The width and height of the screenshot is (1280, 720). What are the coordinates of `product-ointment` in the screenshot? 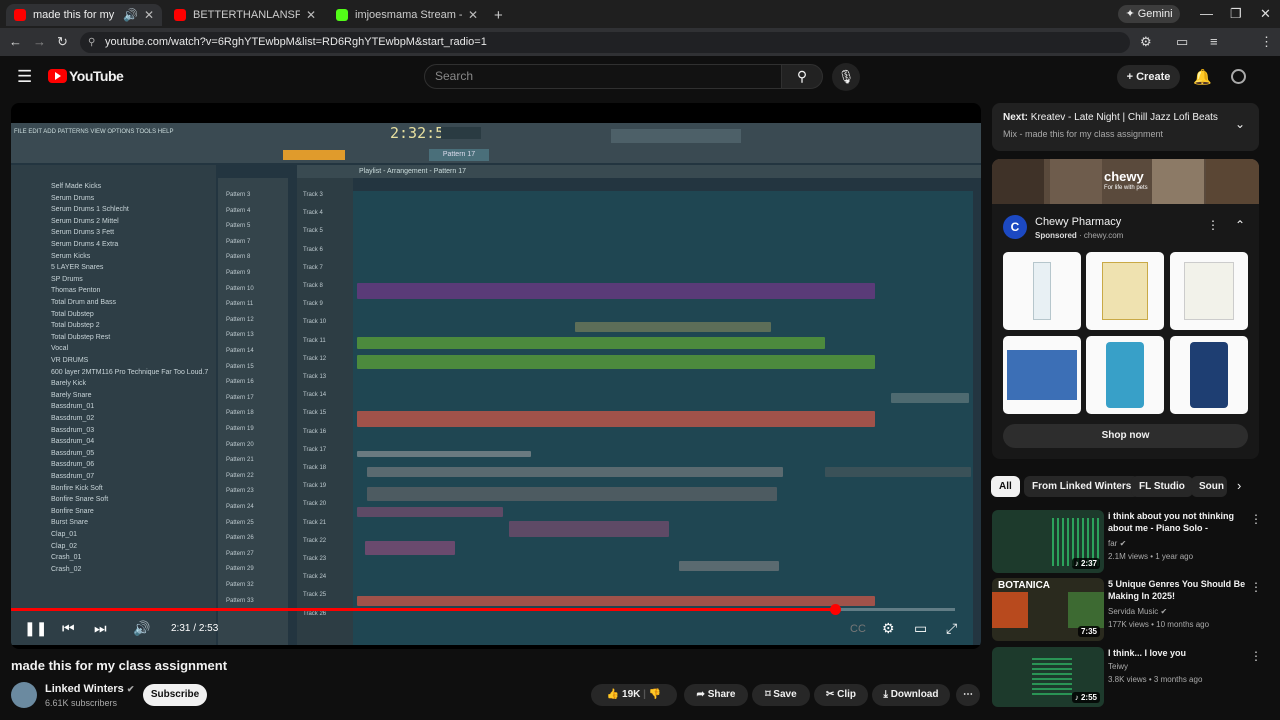 It's located at (1125, 291).